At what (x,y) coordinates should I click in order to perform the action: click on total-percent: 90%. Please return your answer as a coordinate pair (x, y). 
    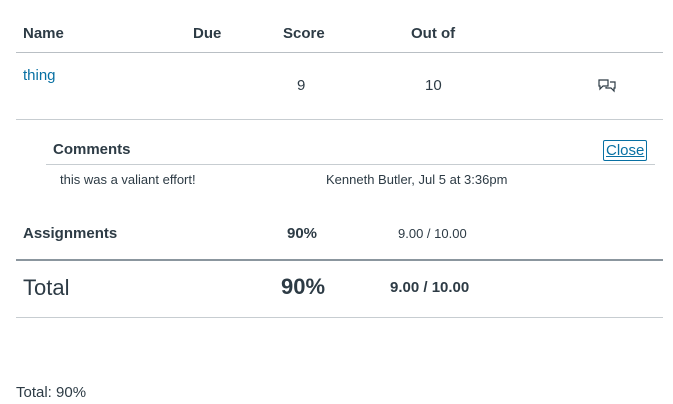
    Looking at the image, I should click on (303, 286).